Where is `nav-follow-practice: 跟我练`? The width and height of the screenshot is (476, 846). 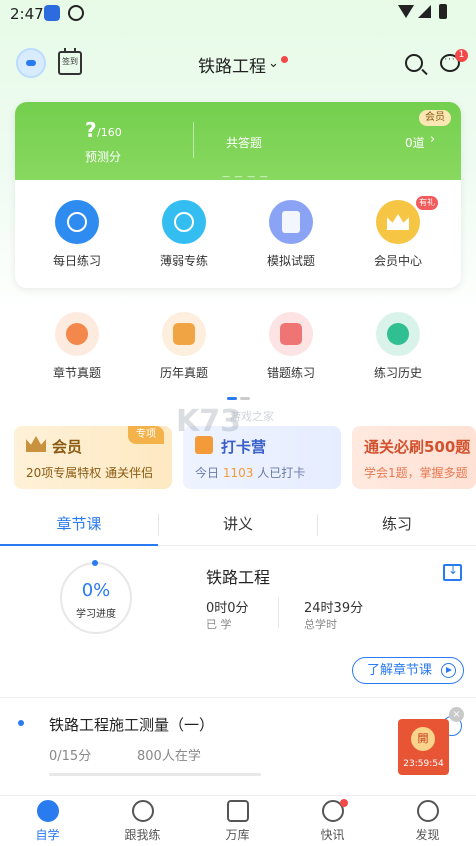
nav-follow-practice: 跟我练 is located at coordinates (142, 821).